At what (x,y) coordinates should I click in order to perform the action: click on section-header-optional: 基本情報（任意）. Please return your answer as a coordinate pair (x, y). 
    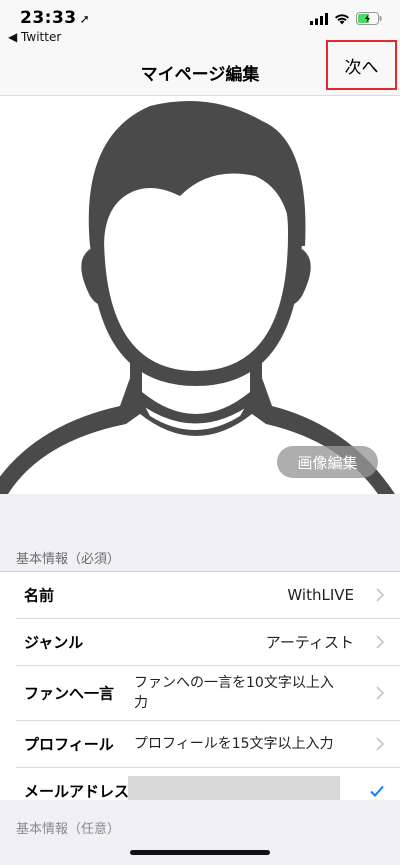
    Looking at the image, I should click on (68, 829).